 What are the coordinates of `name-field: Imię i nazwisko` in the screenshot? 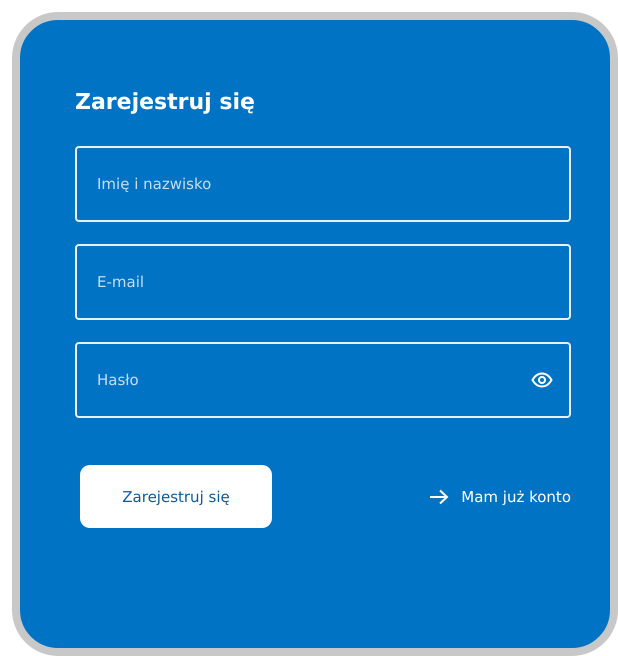 It's located at (323, 184).